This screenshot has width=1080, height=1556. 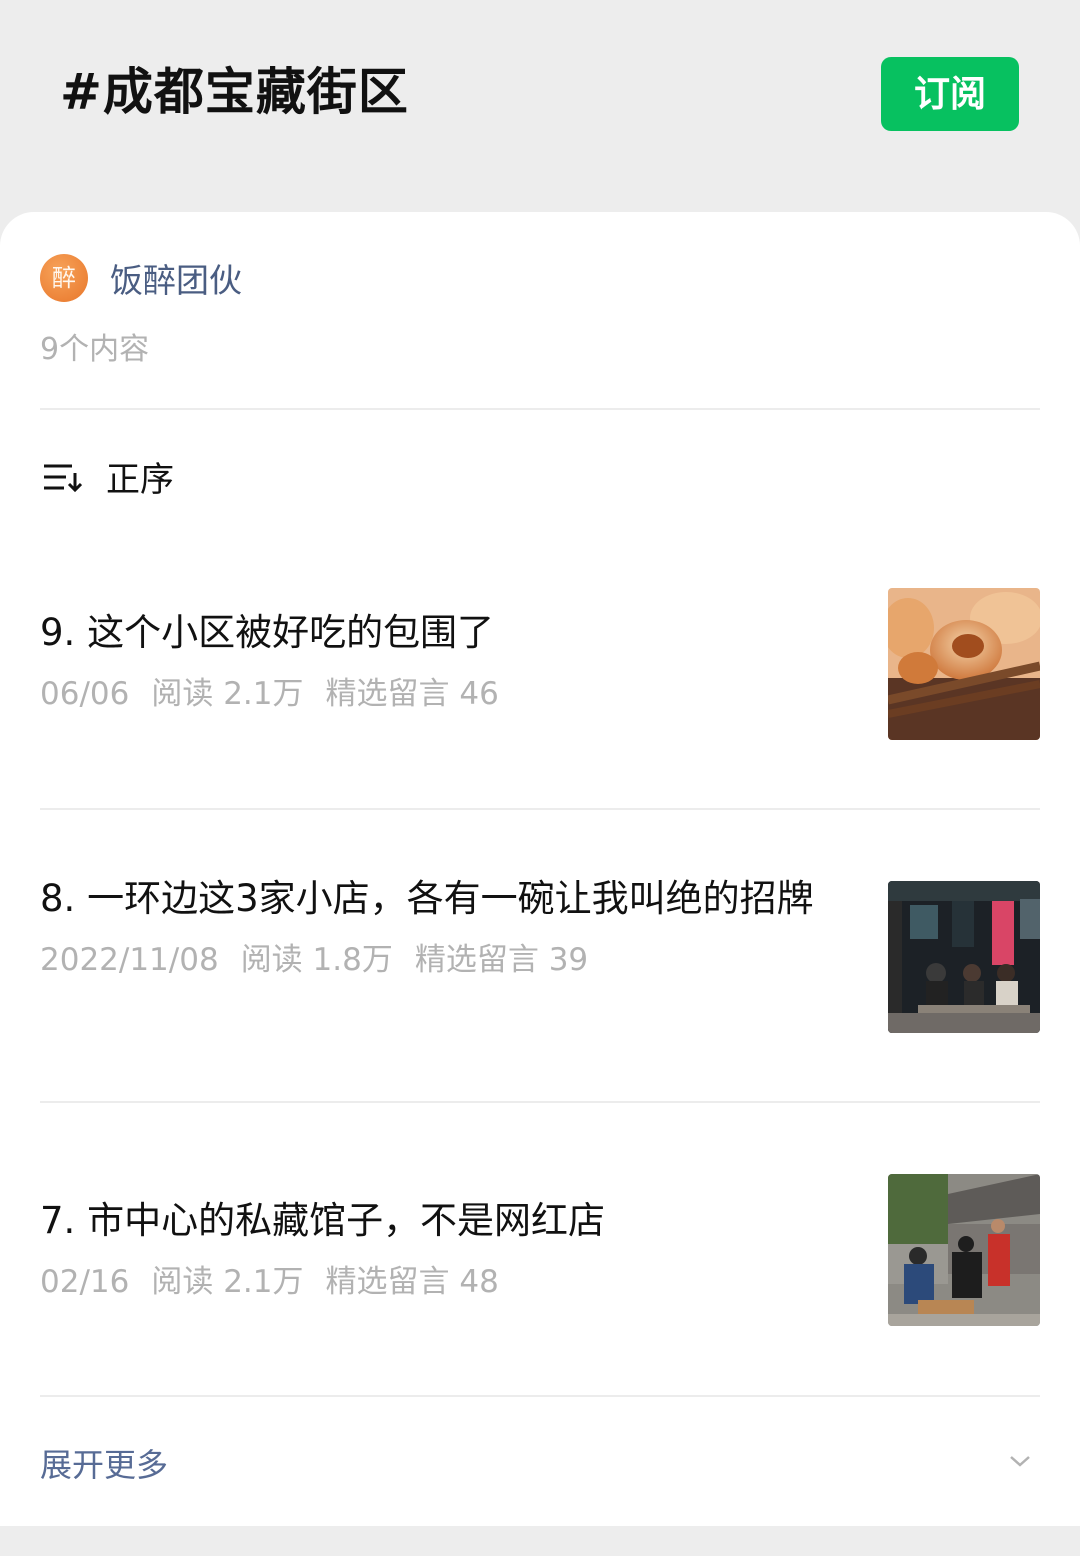 What do you see at coordinates (435, 899) in the screenshot?
I see `article-title: 8. 一环边这3家小店，各有一碗让我叫绝的招牌` at bounding box center [435, 899].